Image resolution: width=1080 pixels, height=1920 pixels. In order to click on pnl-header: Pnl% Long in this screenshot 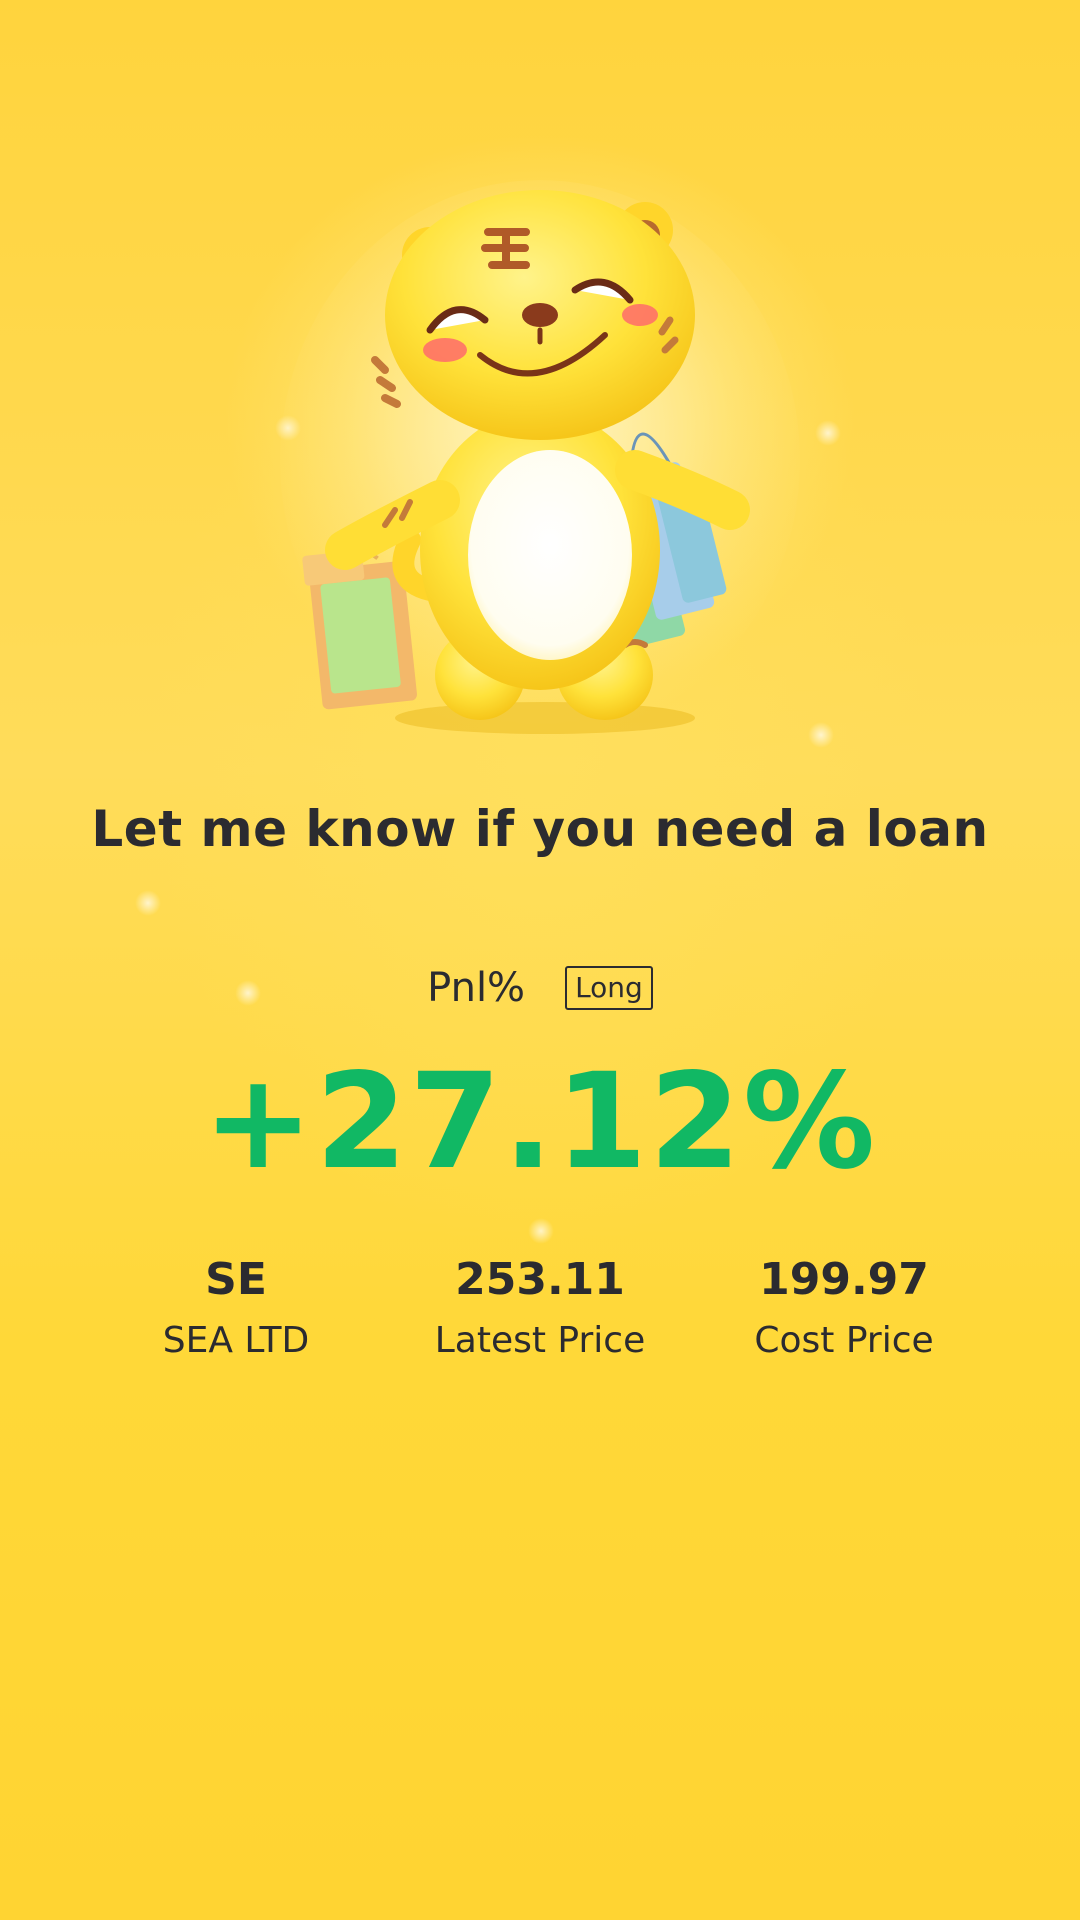, I will do `click(540, 988)`.